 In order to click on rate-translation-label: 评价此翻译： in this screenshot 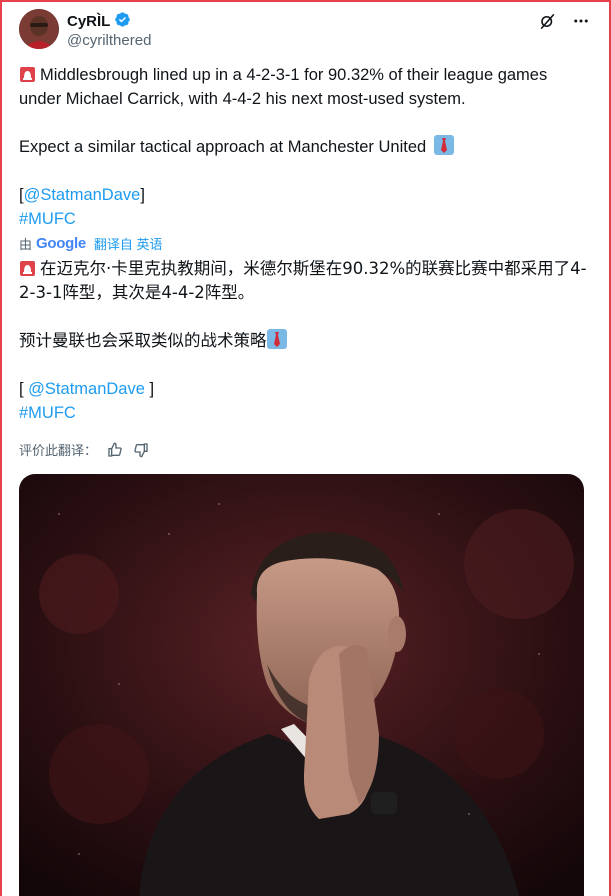, I will do `click(58, 451)`.